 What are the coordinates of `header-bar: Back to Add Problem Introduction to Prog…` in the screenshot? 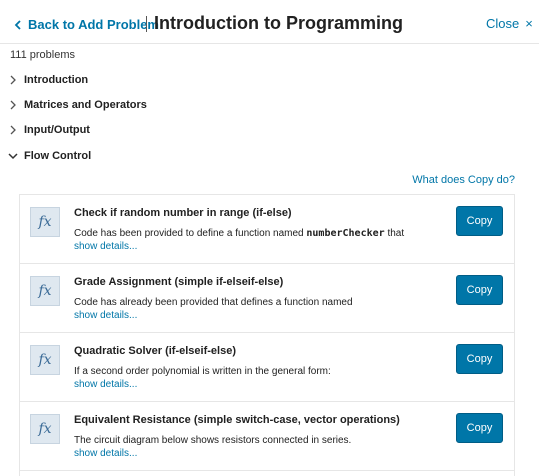 It's located at (269, 22).